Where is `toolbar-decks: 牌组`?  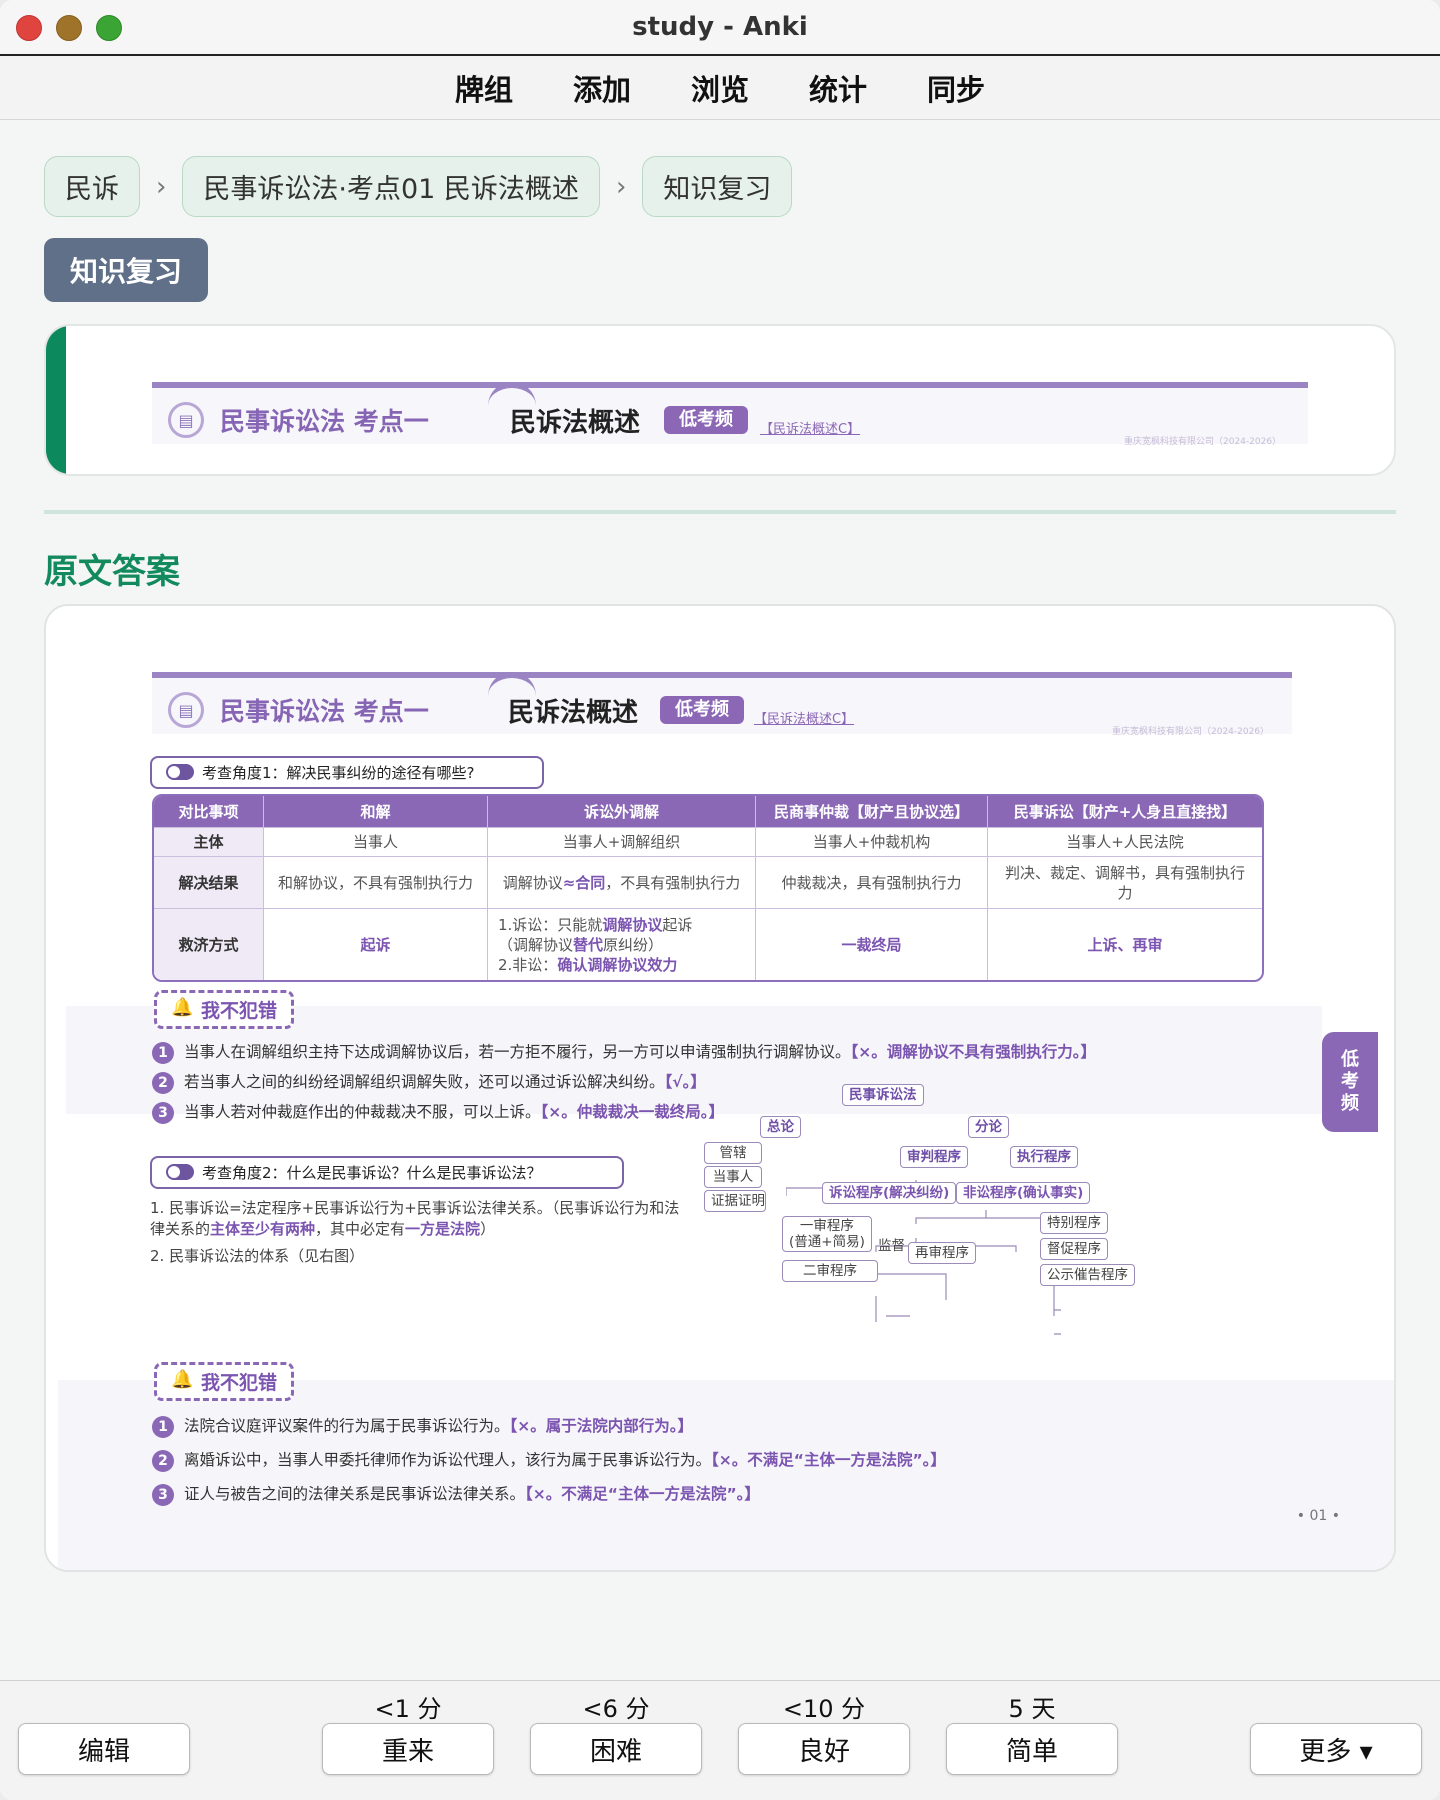 toolbar-decks: 牌组 is located at coordinates (484, 88).